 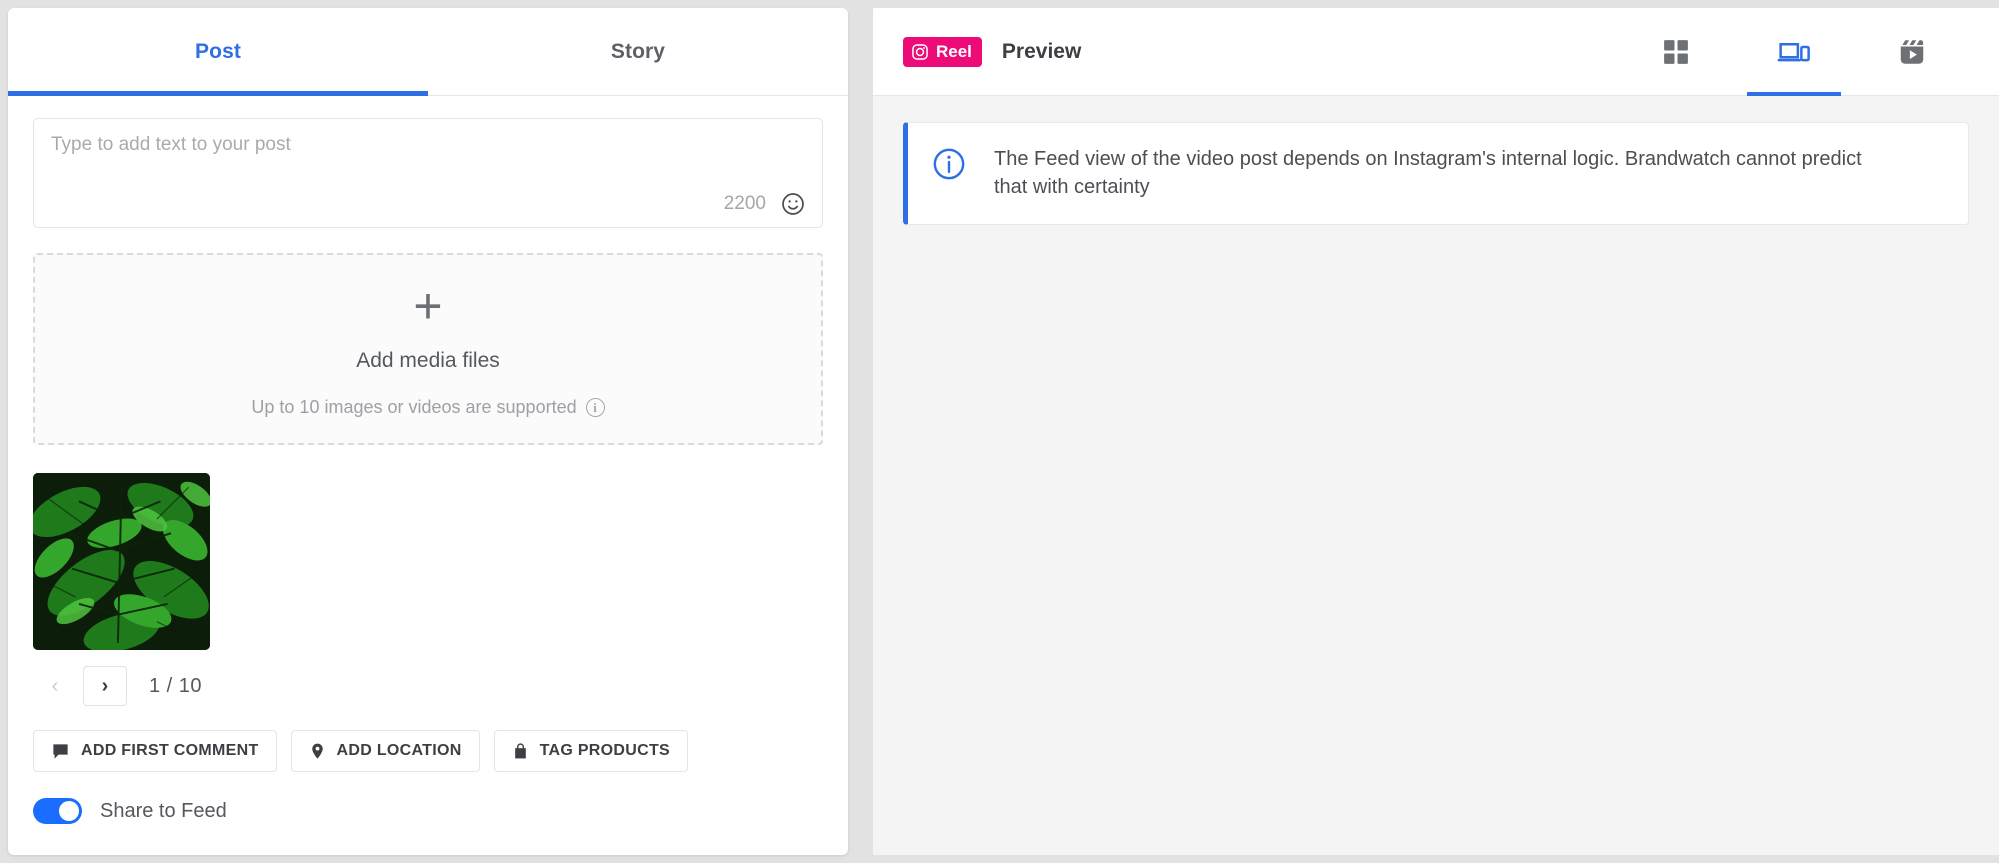 I want to click on plus-icon: +, so click(x=428, y=305).